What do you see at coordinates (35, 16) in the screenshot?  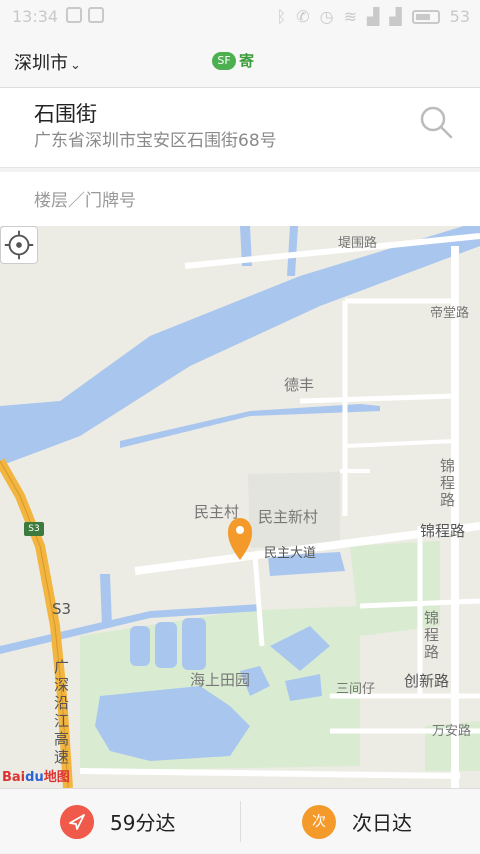 I see `status-time: 13:34` at bounding box center [35, 16].